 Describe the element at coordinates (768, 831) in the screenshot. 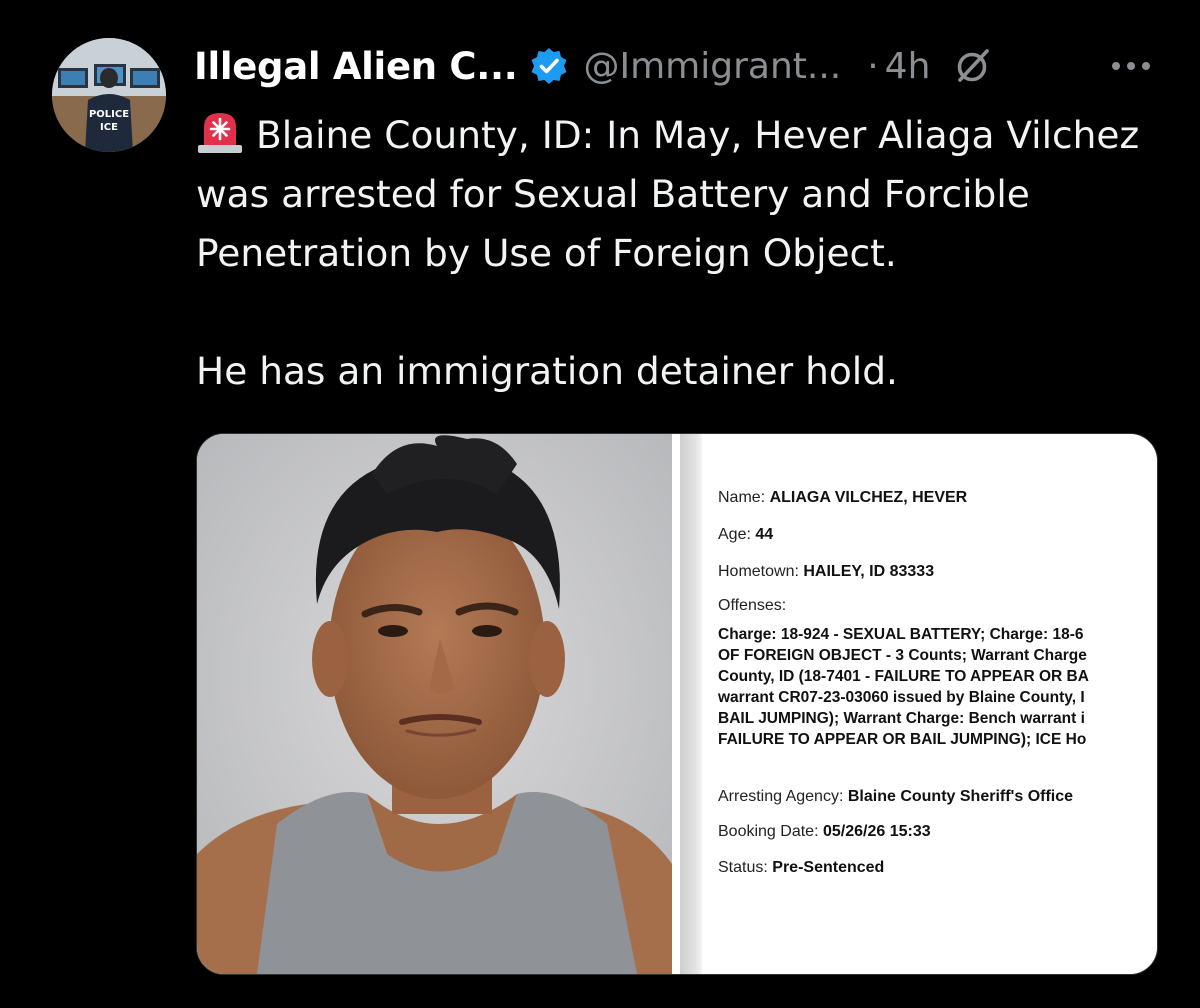

I see `record-booking-label: Booking Date:` at that location.